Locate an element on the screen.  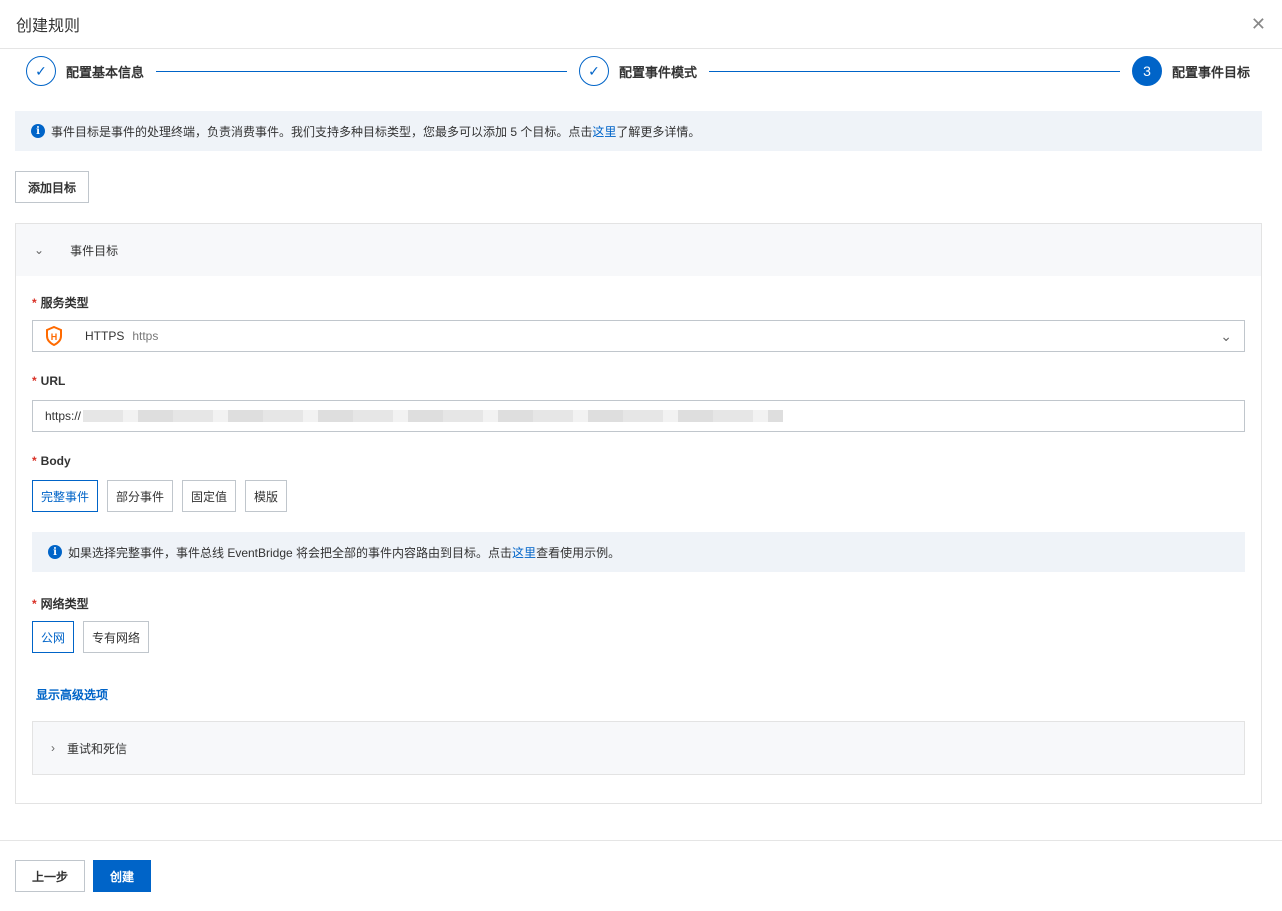
step-label: 配置事件模式 is located at coordinates (658, 72).